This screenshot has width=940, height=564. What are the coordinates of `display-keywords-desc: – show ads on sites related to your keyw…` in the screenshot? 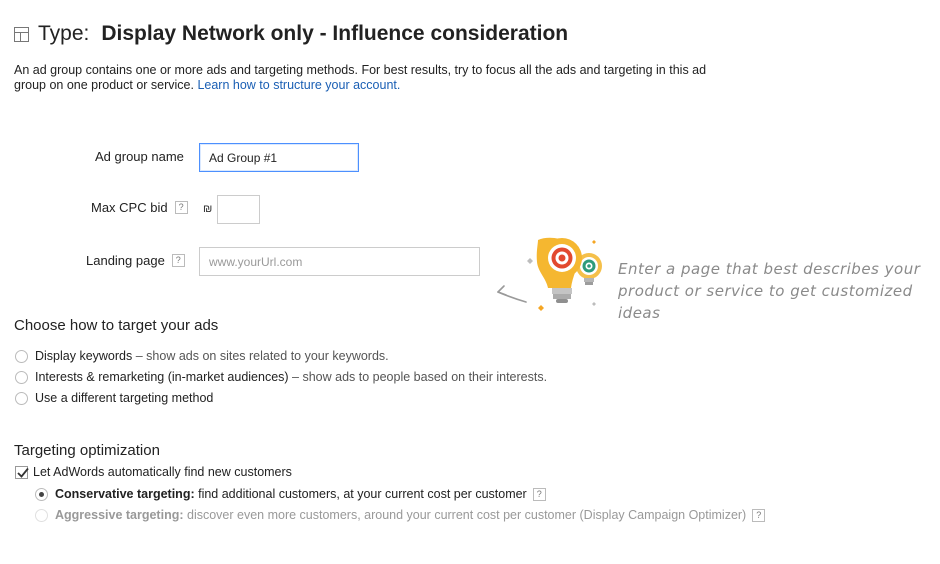 It's located at (260, 356).